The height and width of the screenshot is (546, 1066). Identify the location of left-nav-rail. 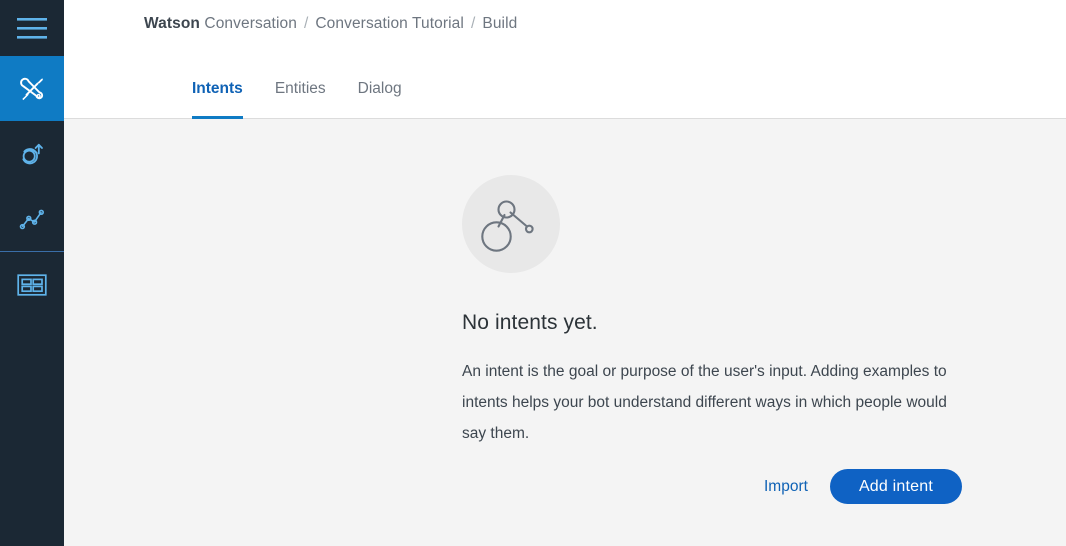
(32, 273).